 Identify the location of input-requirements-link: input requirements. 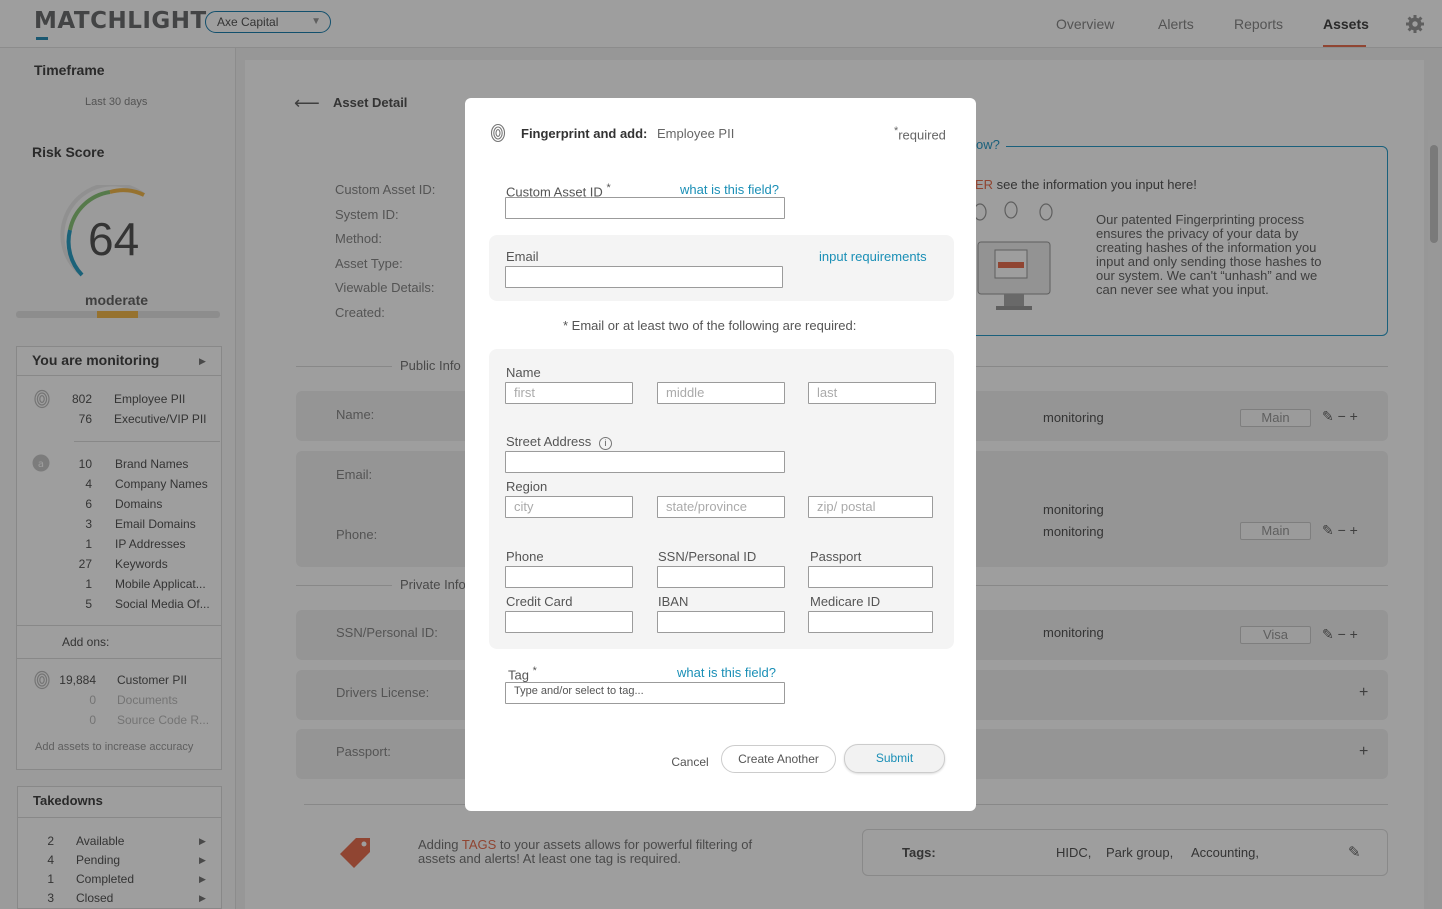
(873, 256).